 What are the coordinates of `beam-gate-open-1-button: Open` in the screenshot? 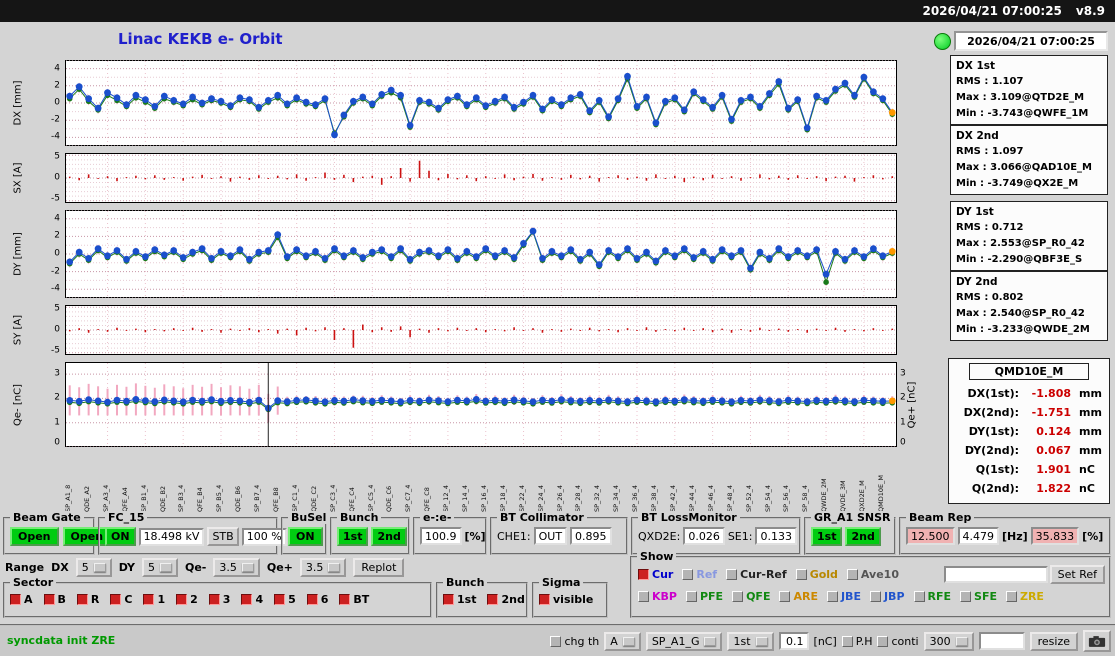 It's located at (34, 536).